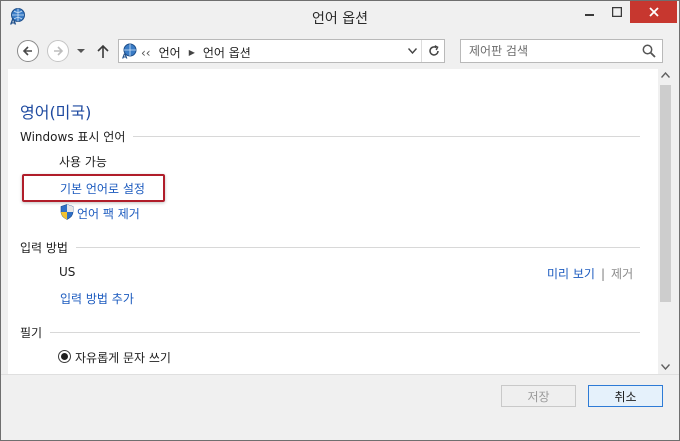 This screenshot has height=441, width=680. I want to click on address-history-button, so click(413, 51).